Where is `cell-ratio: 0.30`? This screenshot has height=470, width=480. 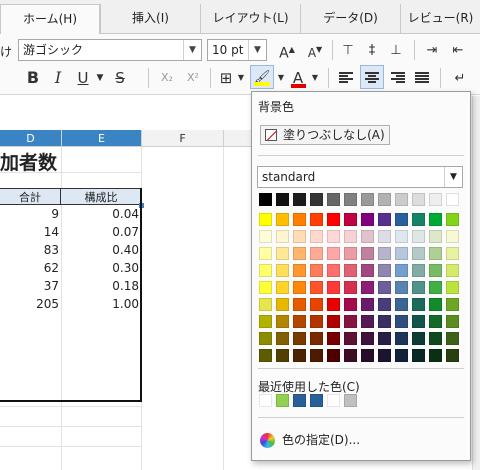 cell-ratio: 0.30 is located at coordinates (102, 268).